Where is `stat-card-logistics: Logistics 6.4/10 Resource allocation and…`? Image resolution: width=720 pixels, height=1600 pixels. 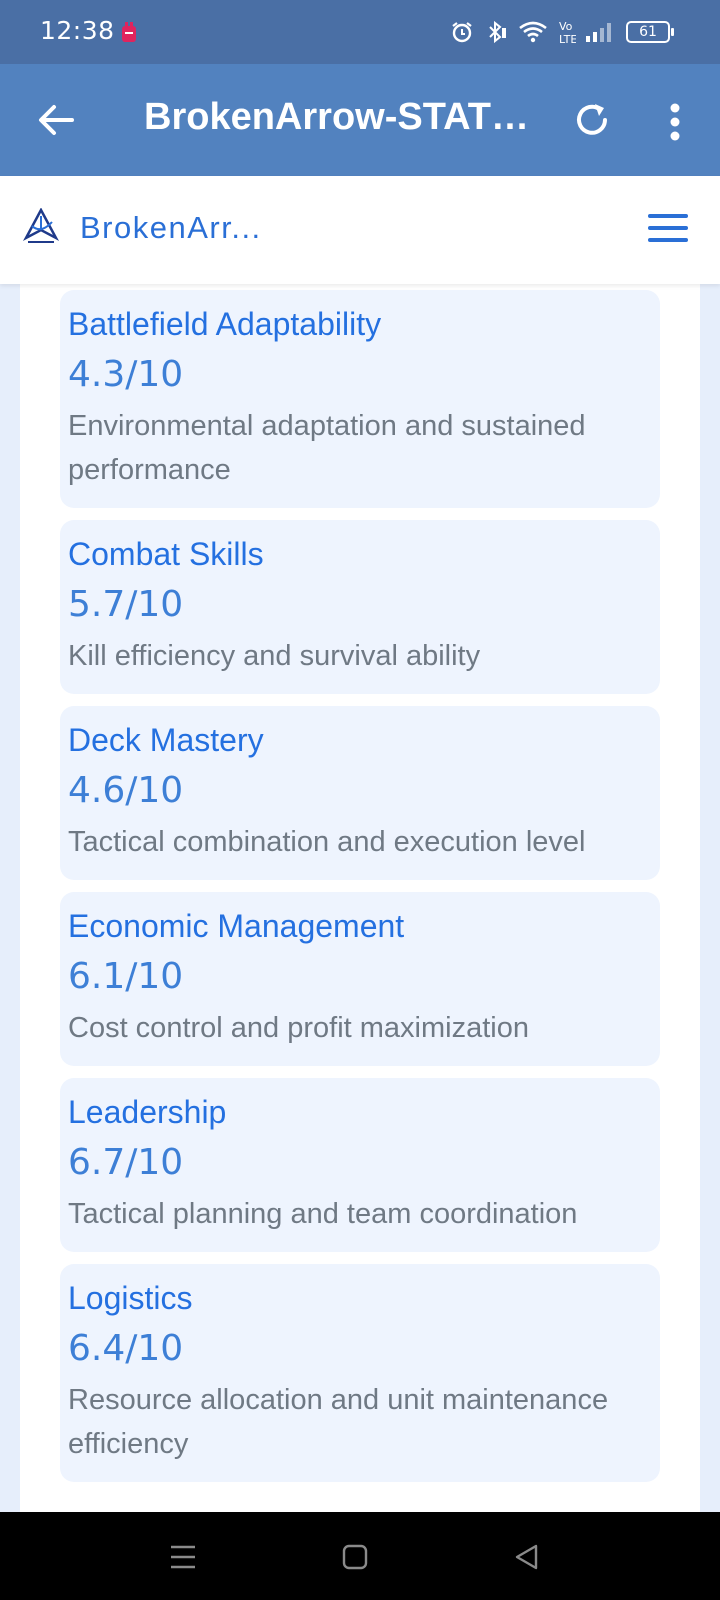 stat-card-logistics: Logistics 6.4/10 Resource allocation and… is located at coordinates (360, 1373).